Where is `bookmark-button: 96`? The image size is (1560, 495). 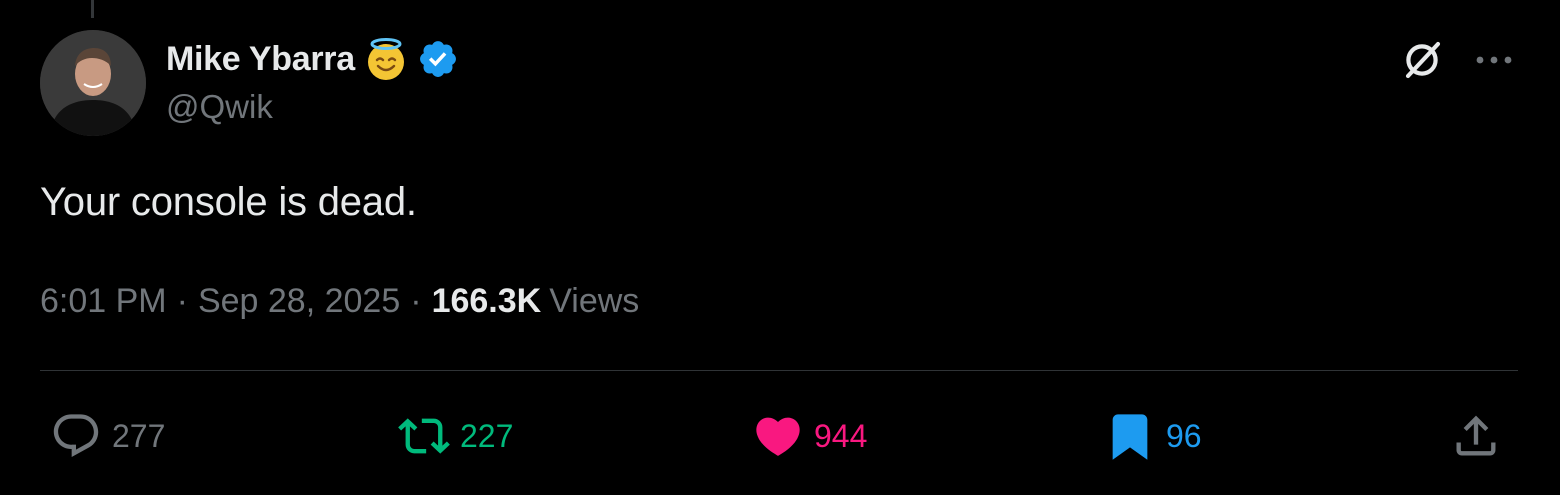 bookmark-button: 96 is located at coordinates (1153, 436).